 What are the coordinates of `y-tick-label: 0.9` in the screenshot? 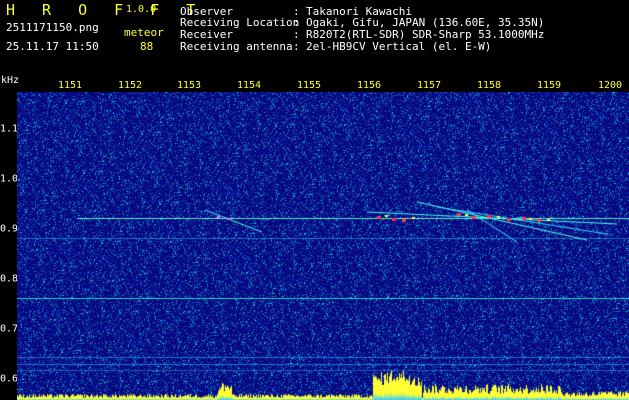 It's located at (9, 229).